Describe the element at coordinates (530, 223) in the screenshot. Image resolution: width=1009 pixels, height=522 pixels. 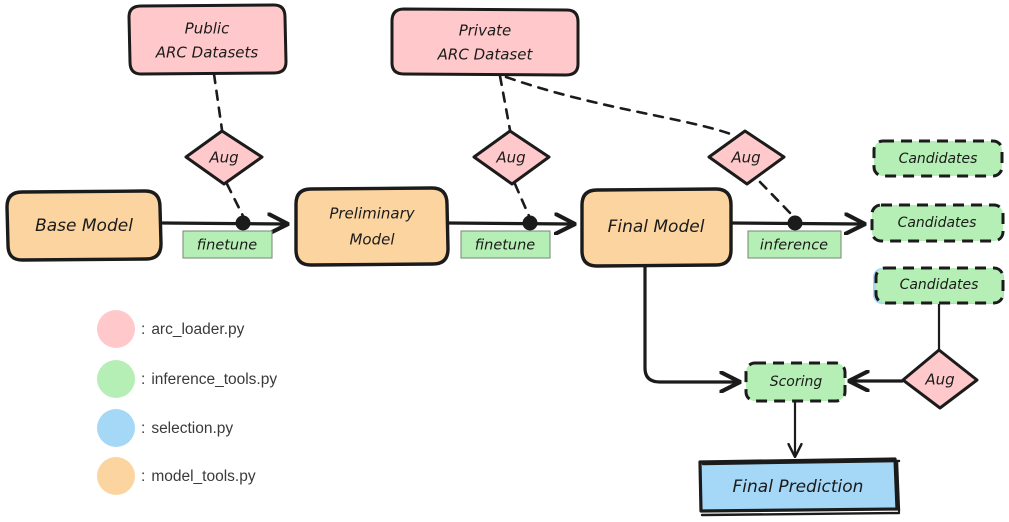
I see `junction-dot-finetune2` at that location.